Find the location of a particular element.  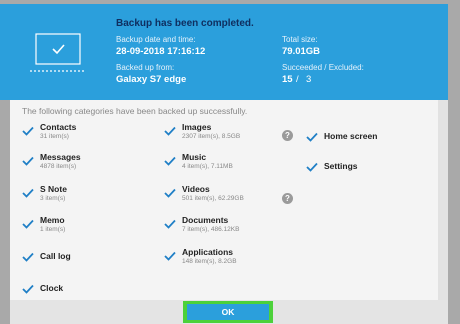

category-applications: Applications 148 item(s), 8.2GB is located at coordinates (234, 259).